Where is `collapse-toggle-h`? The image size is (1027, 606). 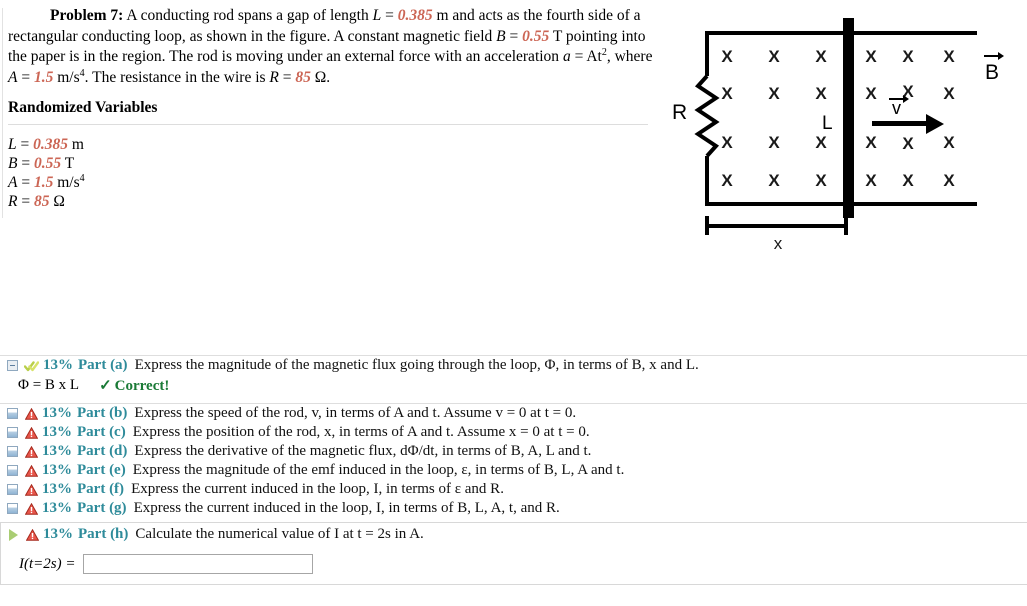 collapse-toggle-h is located at coordinates (13, 534).